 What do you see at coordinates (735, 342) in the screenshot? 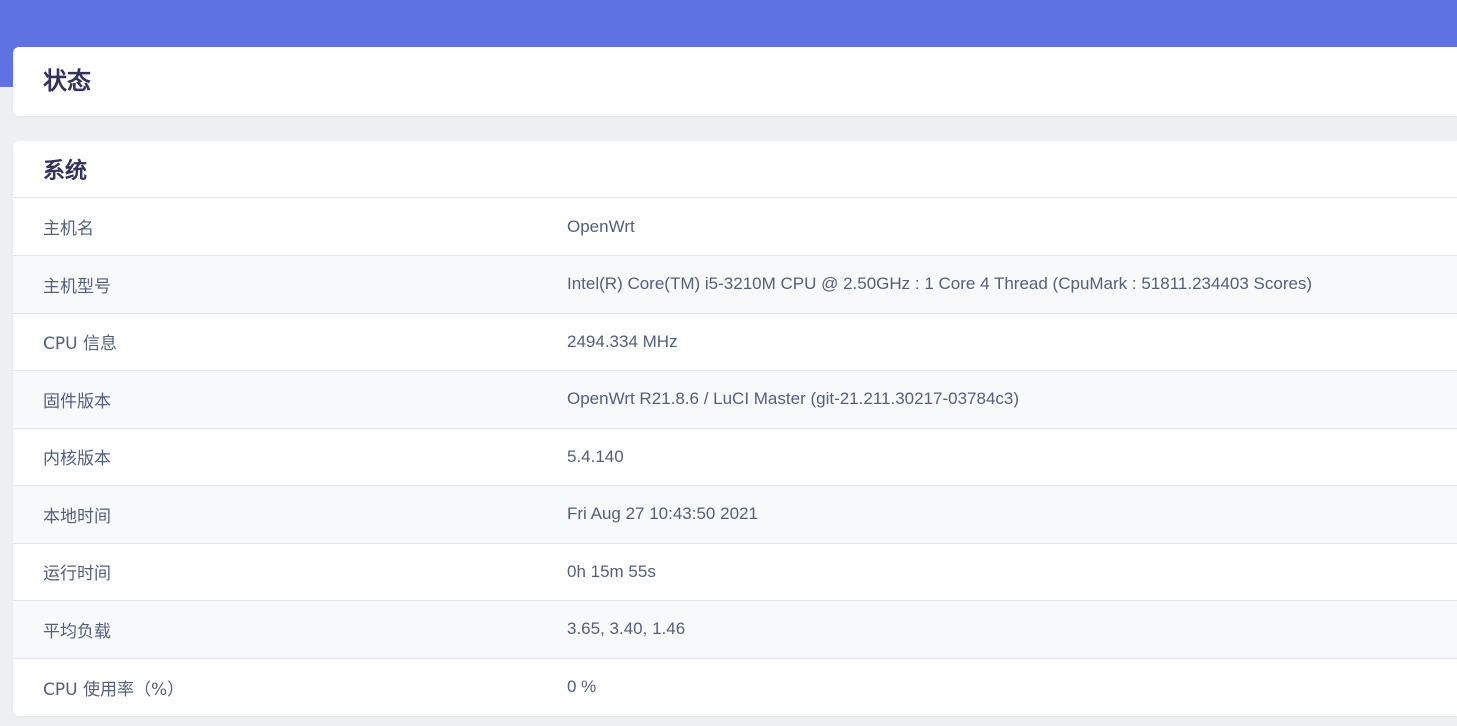
I see `table-row-cpu-info: CPU 信息 2494.334 MHz` at bounding box center [735, 342].